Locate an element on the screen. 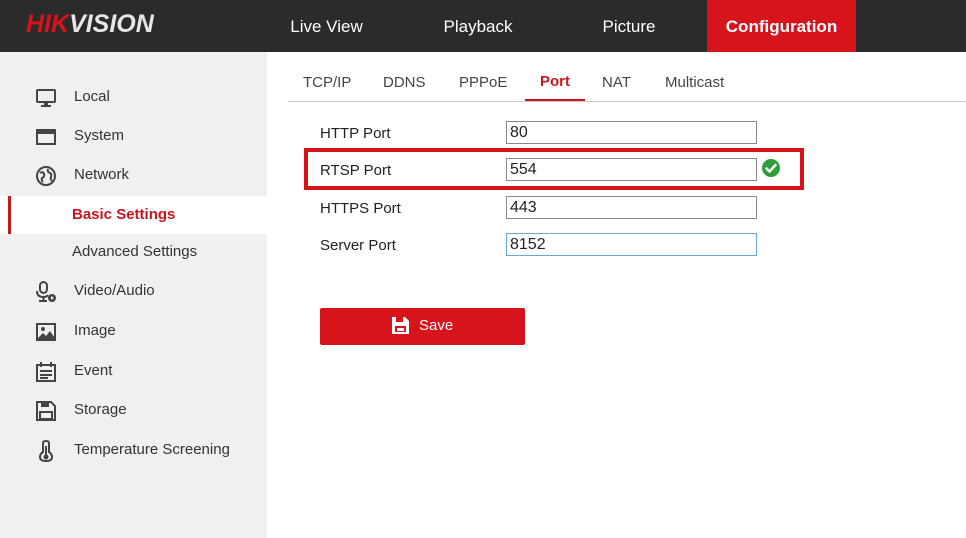 Image resolution: width=966 pixels, height=538 pixels. globe-icon is located at coordinates (46, 176).